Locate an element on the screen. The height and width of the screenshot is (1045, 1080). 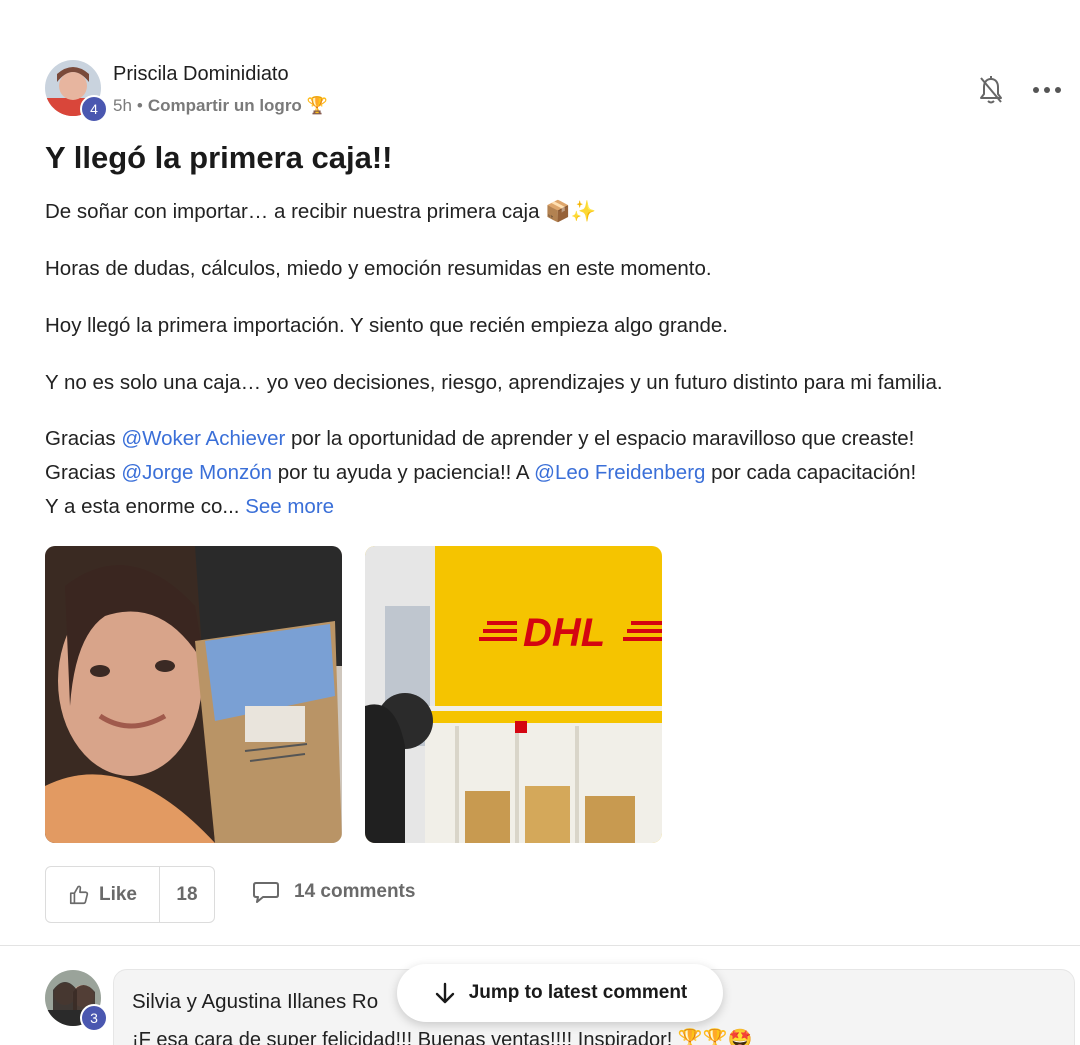
post-title: Y llegó la primera caja!! is located at coordinates (219, 157).